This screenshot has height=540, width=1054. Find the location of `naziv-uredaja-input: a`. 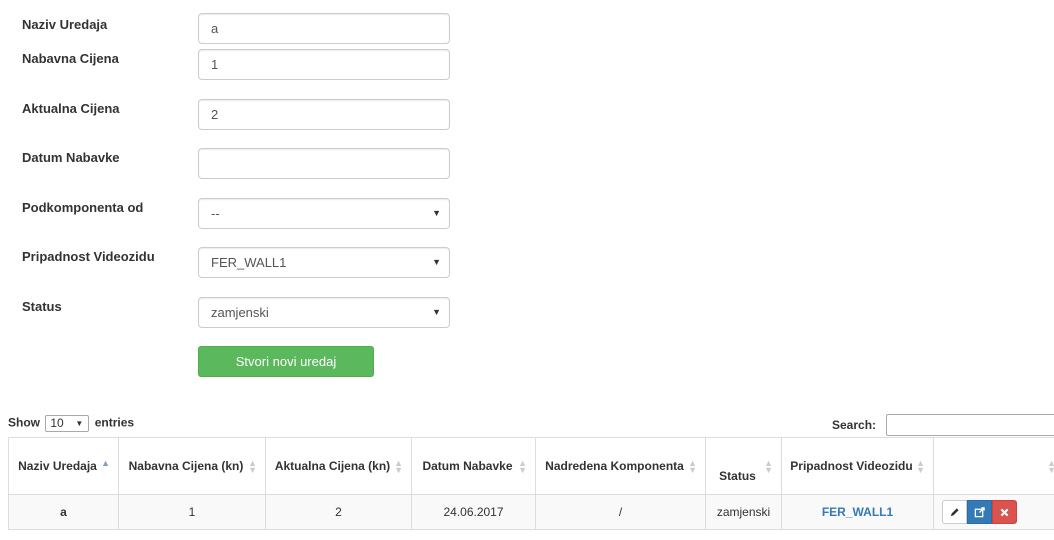

naziv-uredaja-input: a is located at coordinates (324, 28).